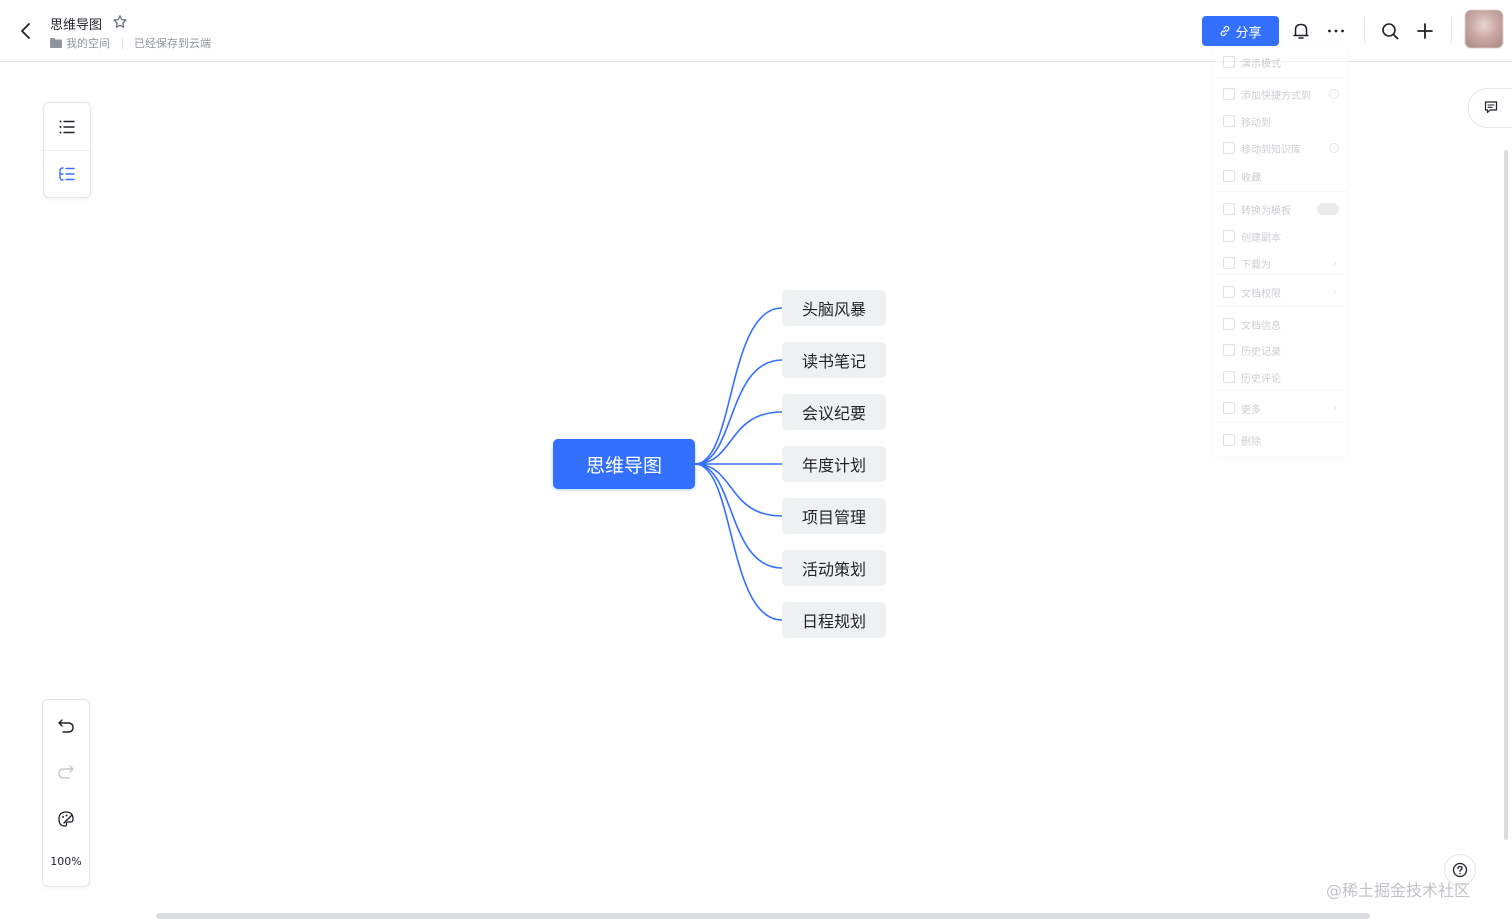 This screenshot has width=1512, height=923. I want to click on watermark: @稀土掘金技术社区, so click(1398, 890).